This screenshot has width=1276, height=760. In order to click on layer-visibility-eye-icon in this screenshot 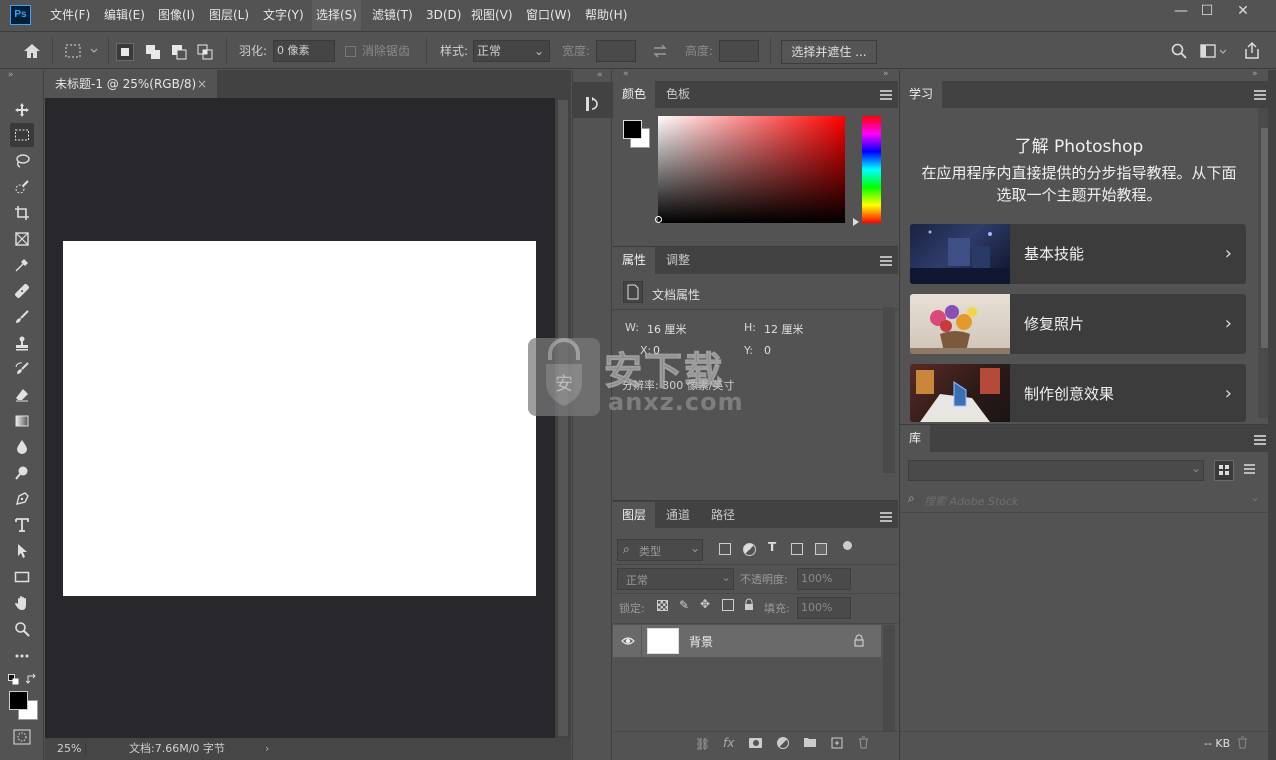, I will do `click(628, 641)`.